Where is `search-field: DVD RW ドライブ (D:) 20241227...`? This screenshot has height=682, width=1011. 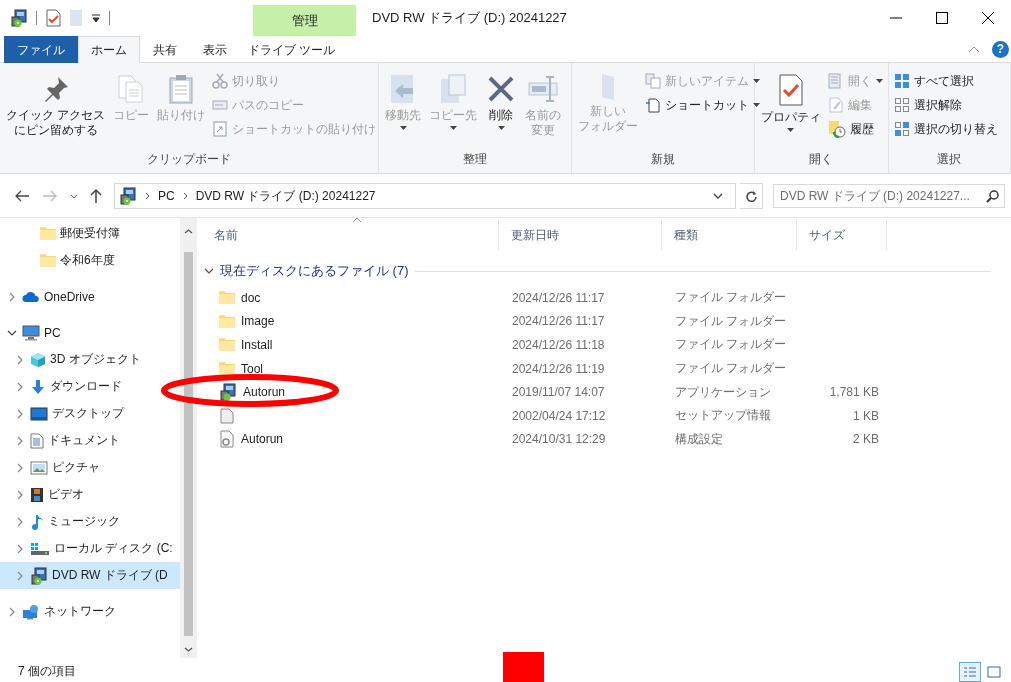 search-field: DVD RW ドライブ (D:) 20241227... is located at coordinates (889, 196).